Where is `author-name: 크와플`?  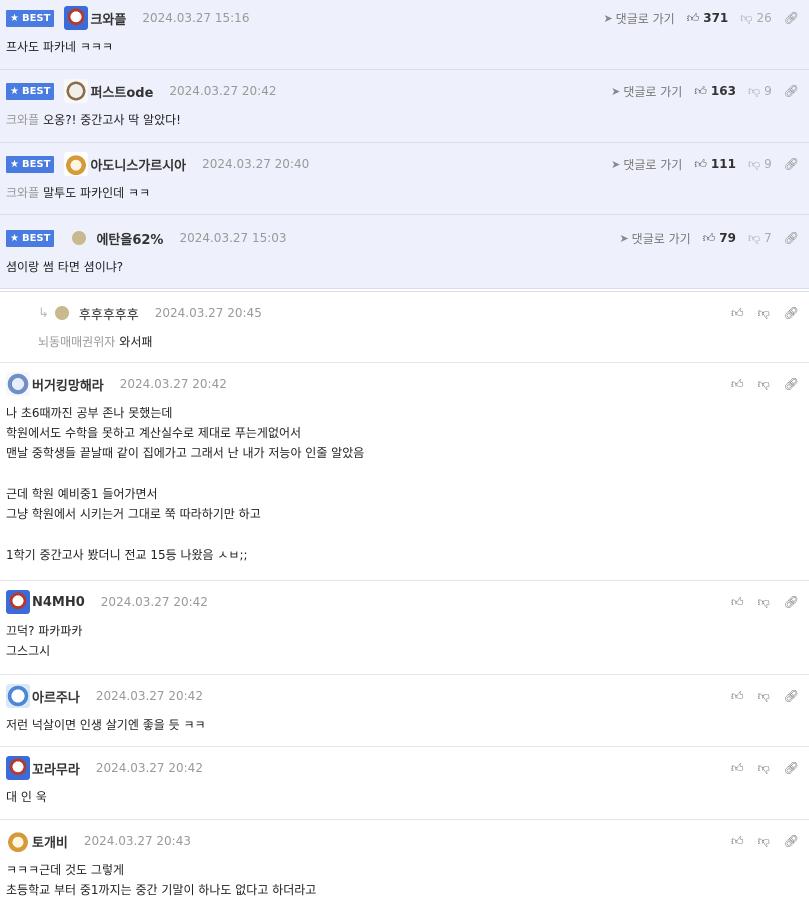
author-name: 크와플 is located at coordinates (108, 18).